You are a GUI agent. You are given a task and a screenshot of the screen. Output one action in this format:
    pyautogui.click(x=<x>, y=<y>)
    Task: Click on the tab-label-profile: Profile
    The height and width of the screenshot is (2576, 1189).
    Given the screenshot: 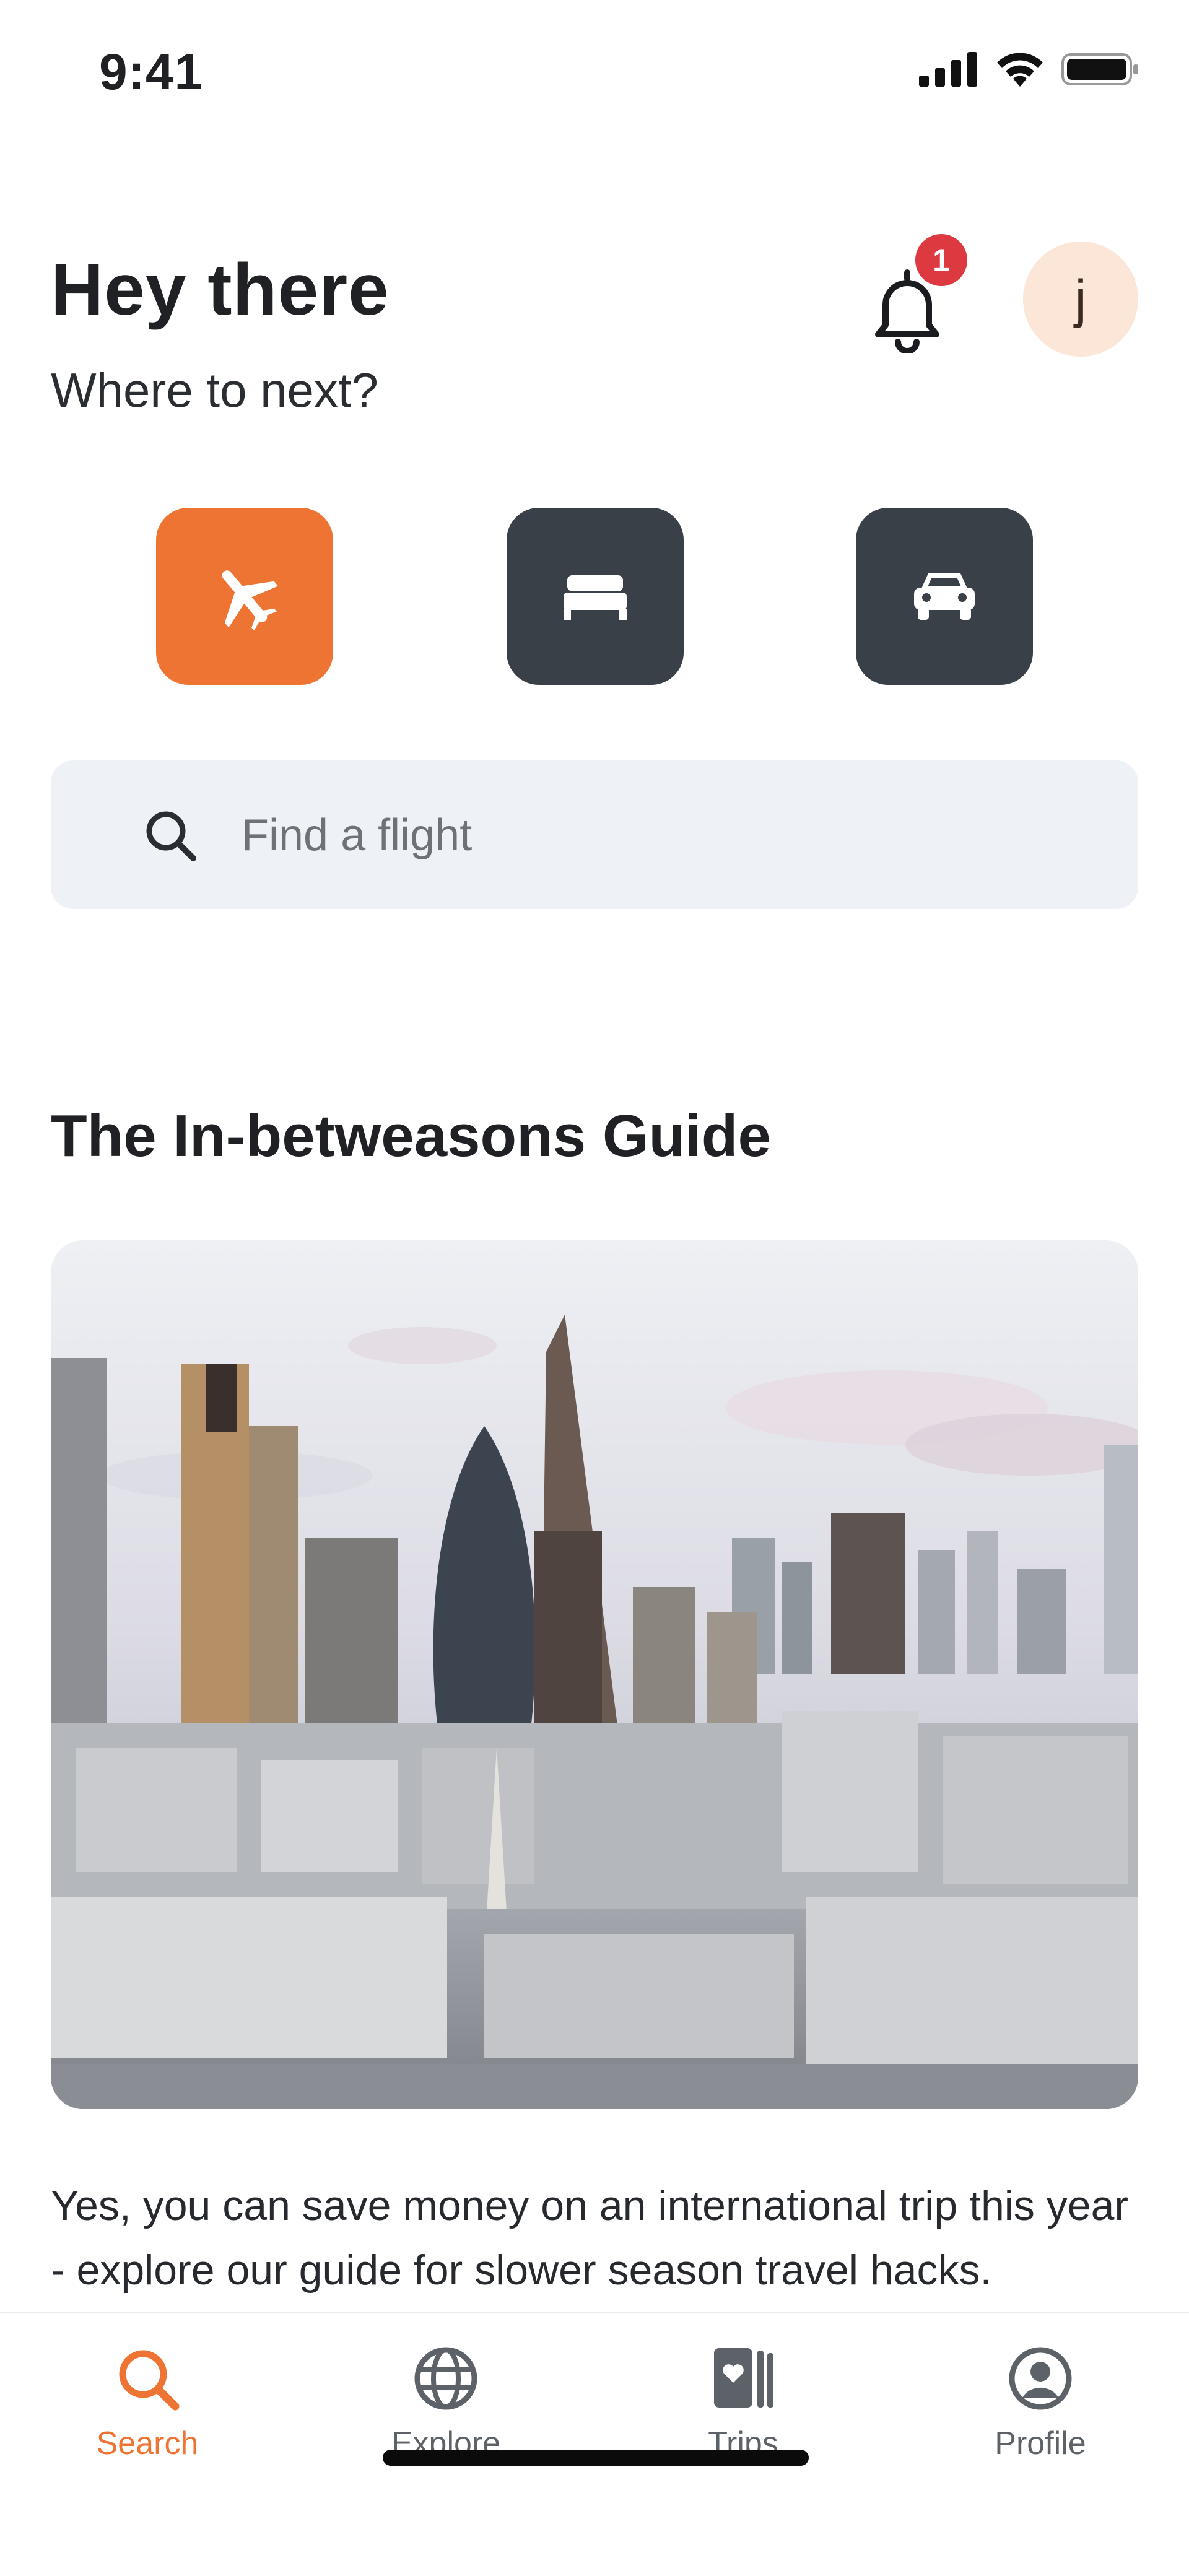 What is the action you would take?
    pyautogui.click(x=1040, y=2443)
    